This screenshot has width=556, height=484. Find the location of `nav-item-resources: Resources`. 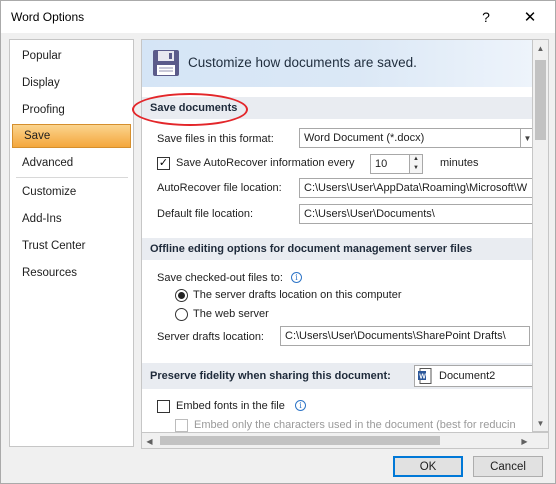

nav-item-resources: Resources is located at coordinates (71, 273).